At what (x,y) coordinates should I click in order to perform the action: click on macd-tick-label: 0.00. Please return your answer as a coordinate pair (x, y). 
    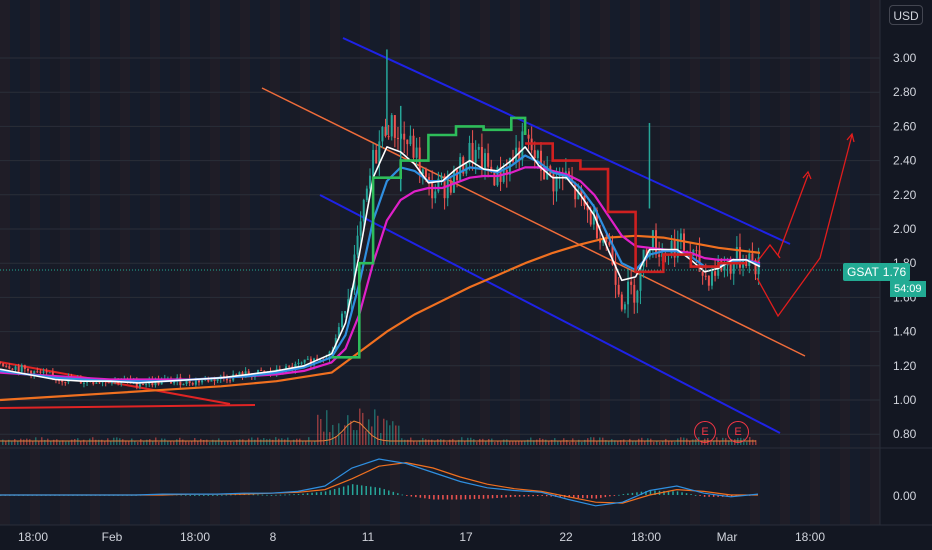
    Looking at the image, I should click on (905, 496).